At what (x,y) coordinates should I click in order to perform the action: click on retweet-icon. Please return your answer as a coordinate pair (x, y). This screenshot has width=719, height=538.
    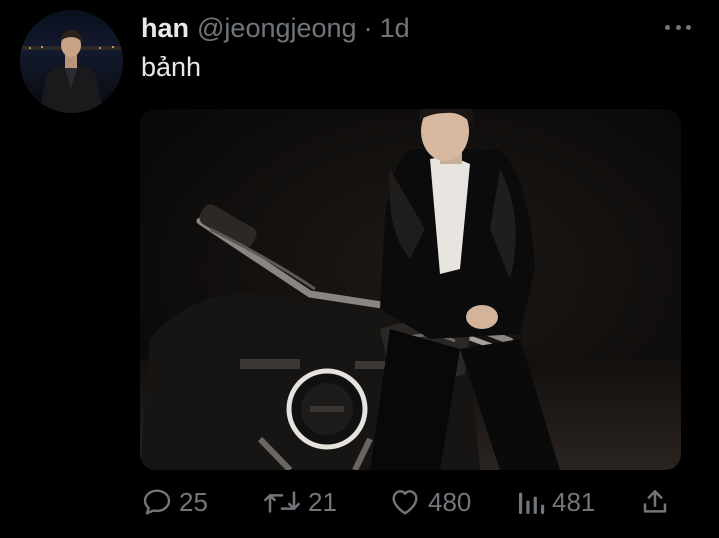
    Looking at the image, I should click on (282, 502).